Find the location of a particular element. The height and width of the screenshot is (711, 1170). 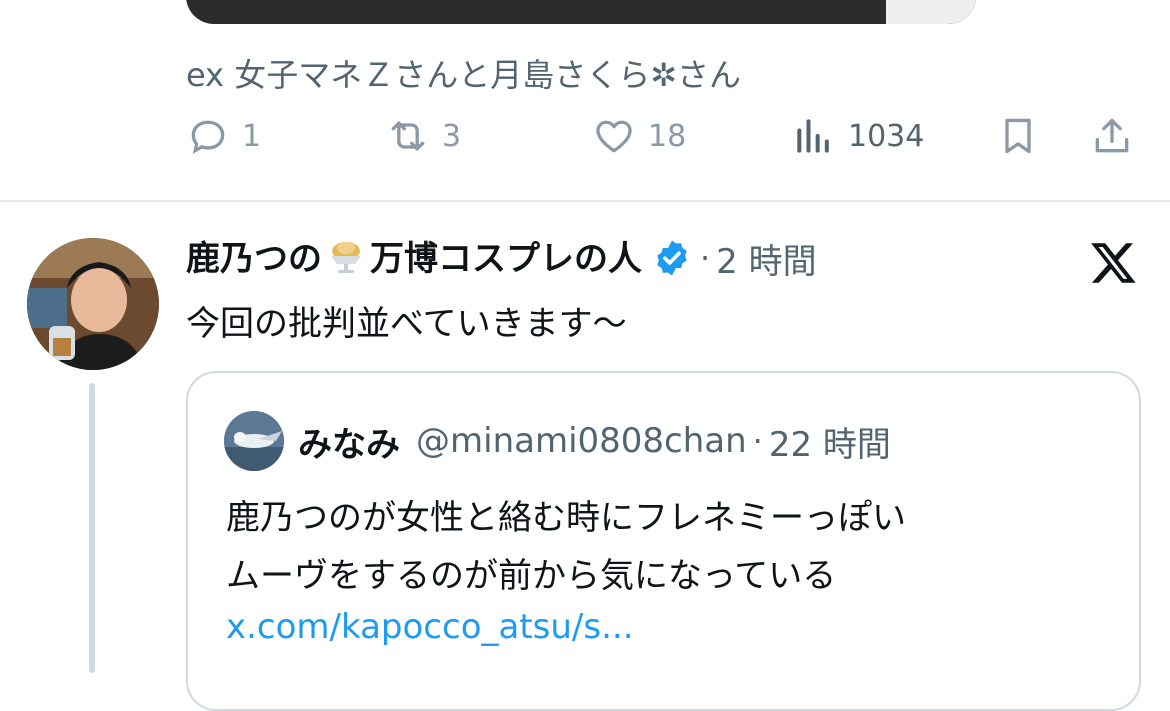

share-button is located at coordinates (1112, 136).